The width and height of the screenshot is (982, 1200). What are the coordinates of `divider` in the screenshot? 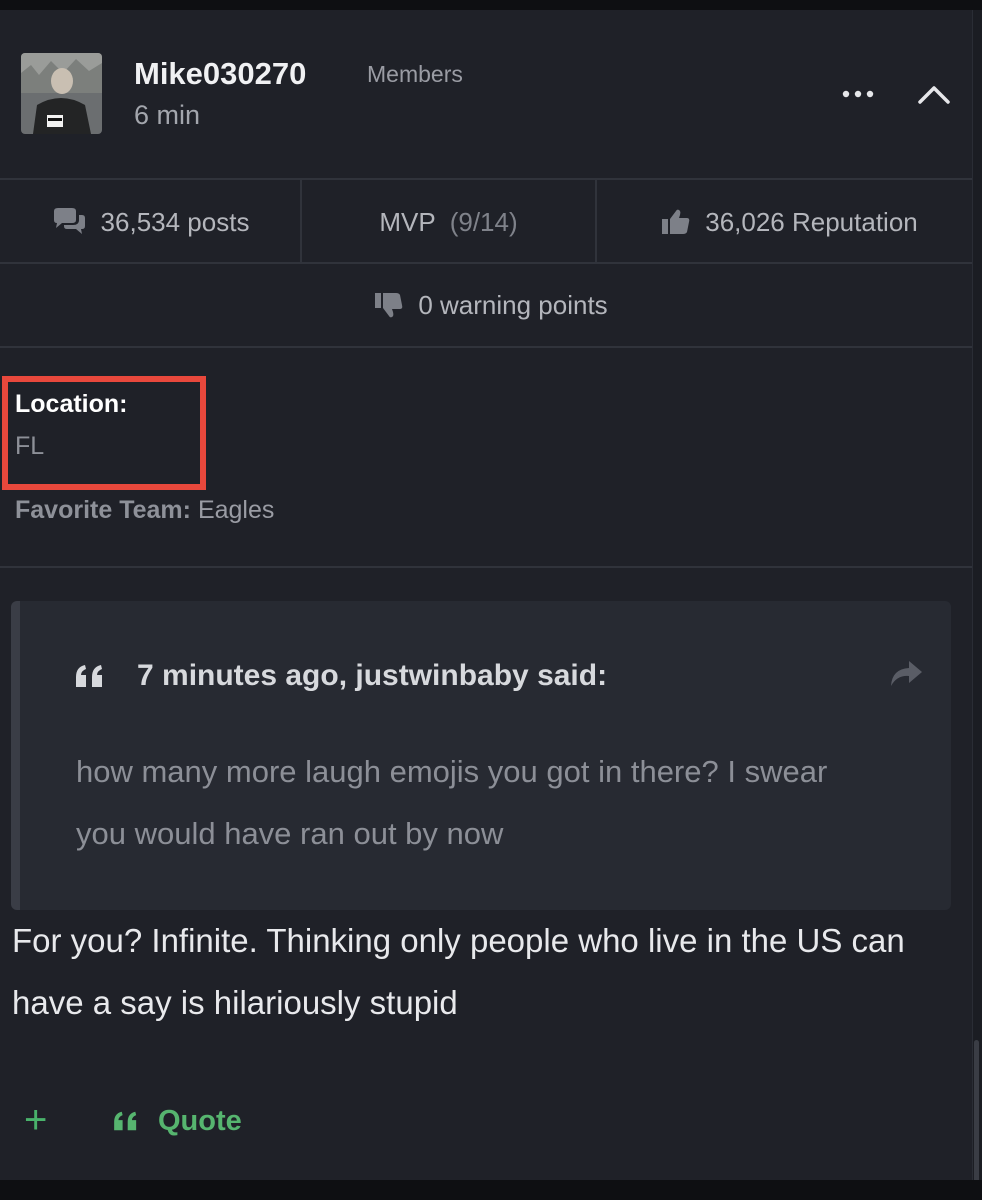 It's located at (486, 567).